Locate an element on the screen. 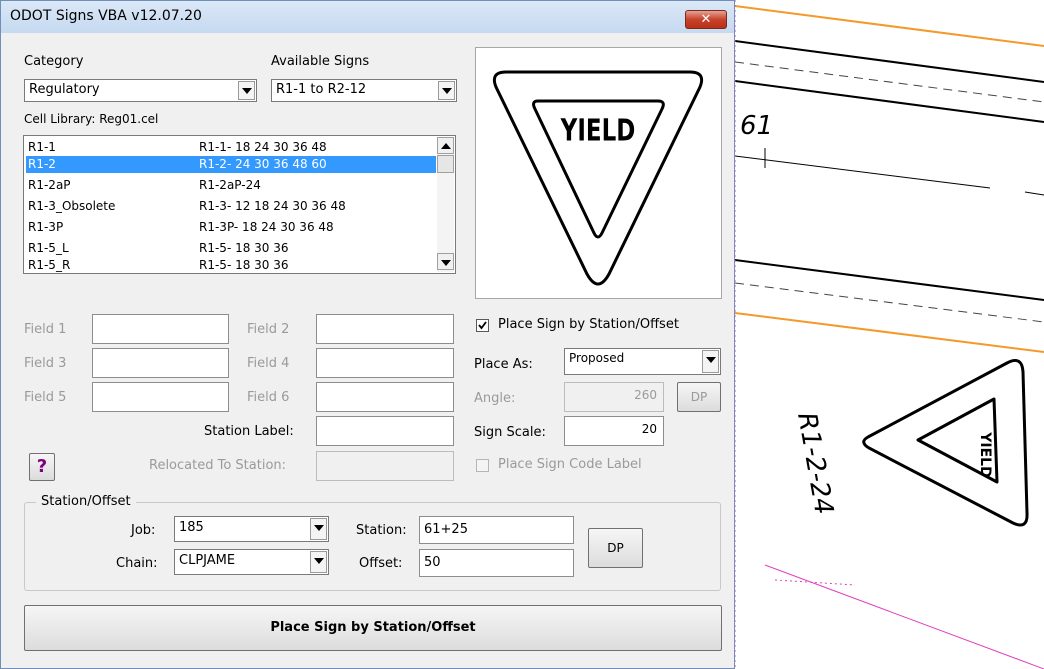 The image size is (1044, 669). angle-input: 260 is located at coordinates (614, 397).